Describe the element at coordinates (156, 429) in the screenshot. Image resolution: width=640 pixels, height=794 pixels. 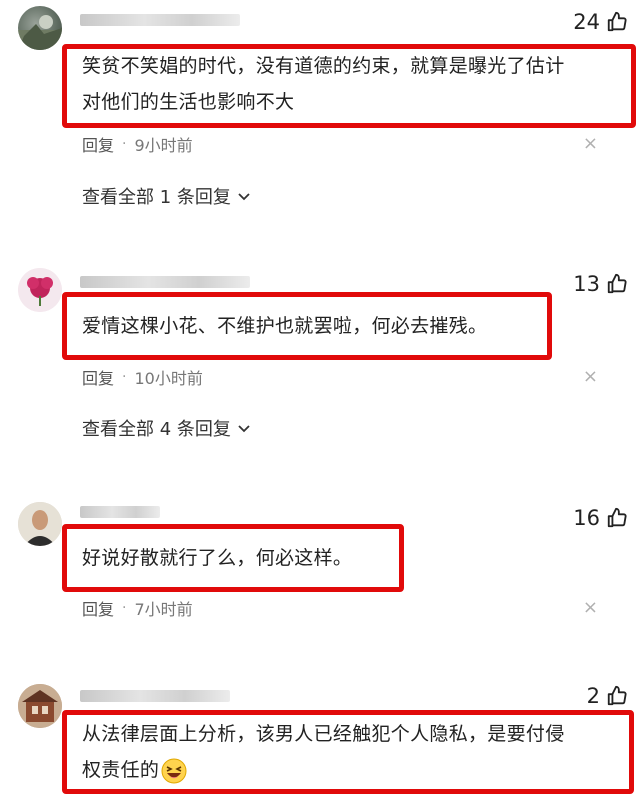
I see `view-all-replies-label: 查看全部 4 条回复` at that location.